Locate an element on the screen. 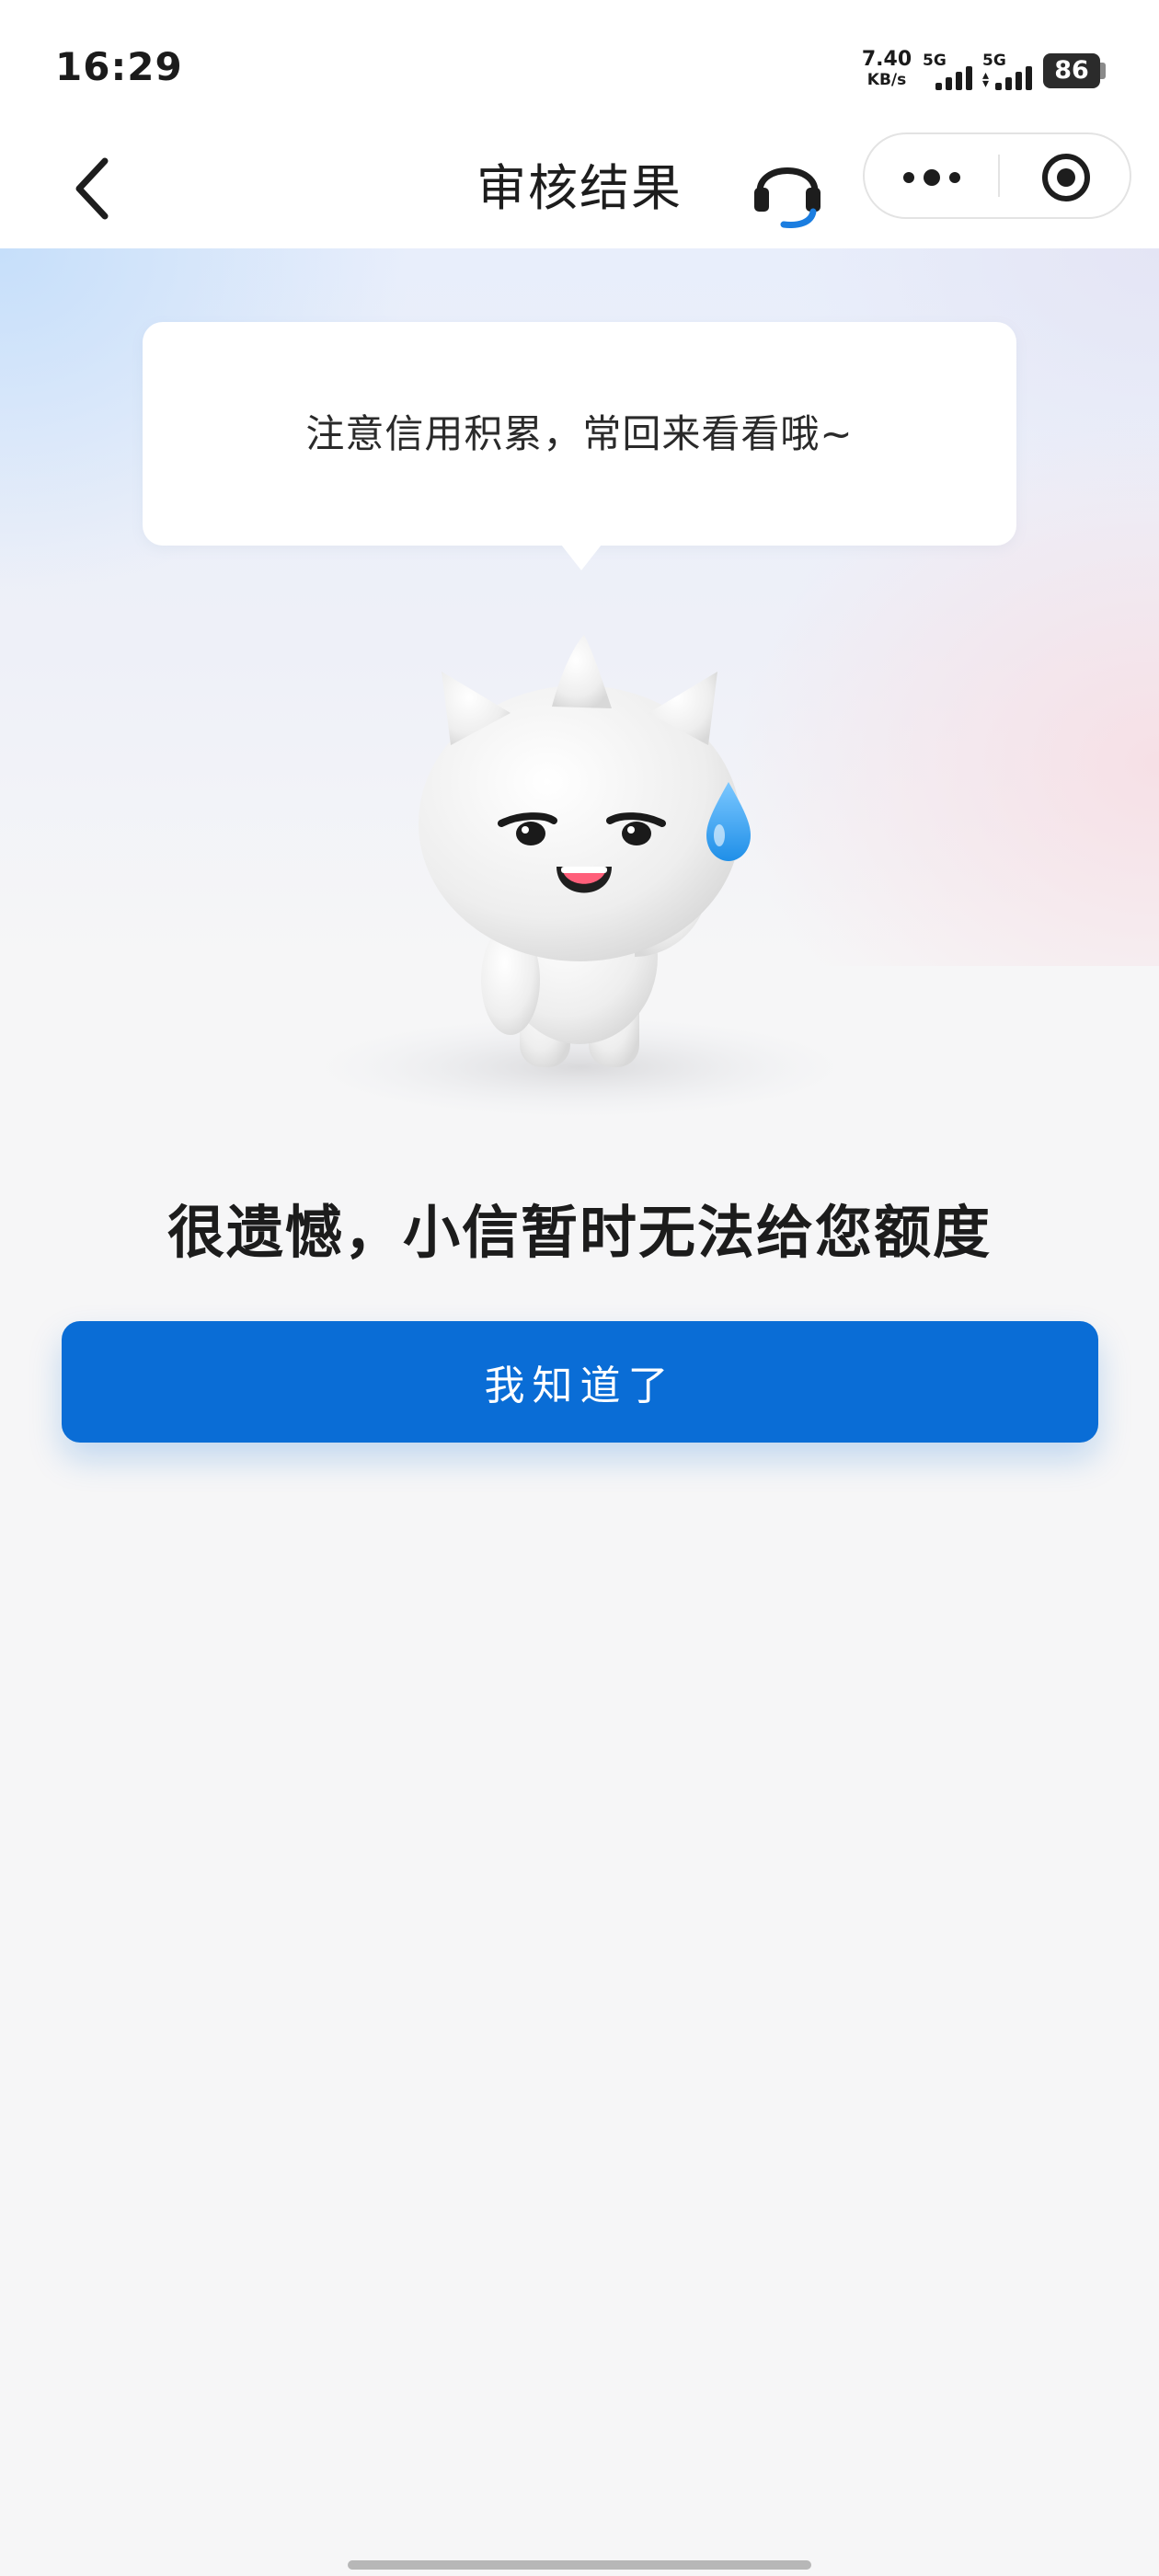 This screenshot has height=2576, width=1159. home-indicator is located at coordinates (579, 2565).